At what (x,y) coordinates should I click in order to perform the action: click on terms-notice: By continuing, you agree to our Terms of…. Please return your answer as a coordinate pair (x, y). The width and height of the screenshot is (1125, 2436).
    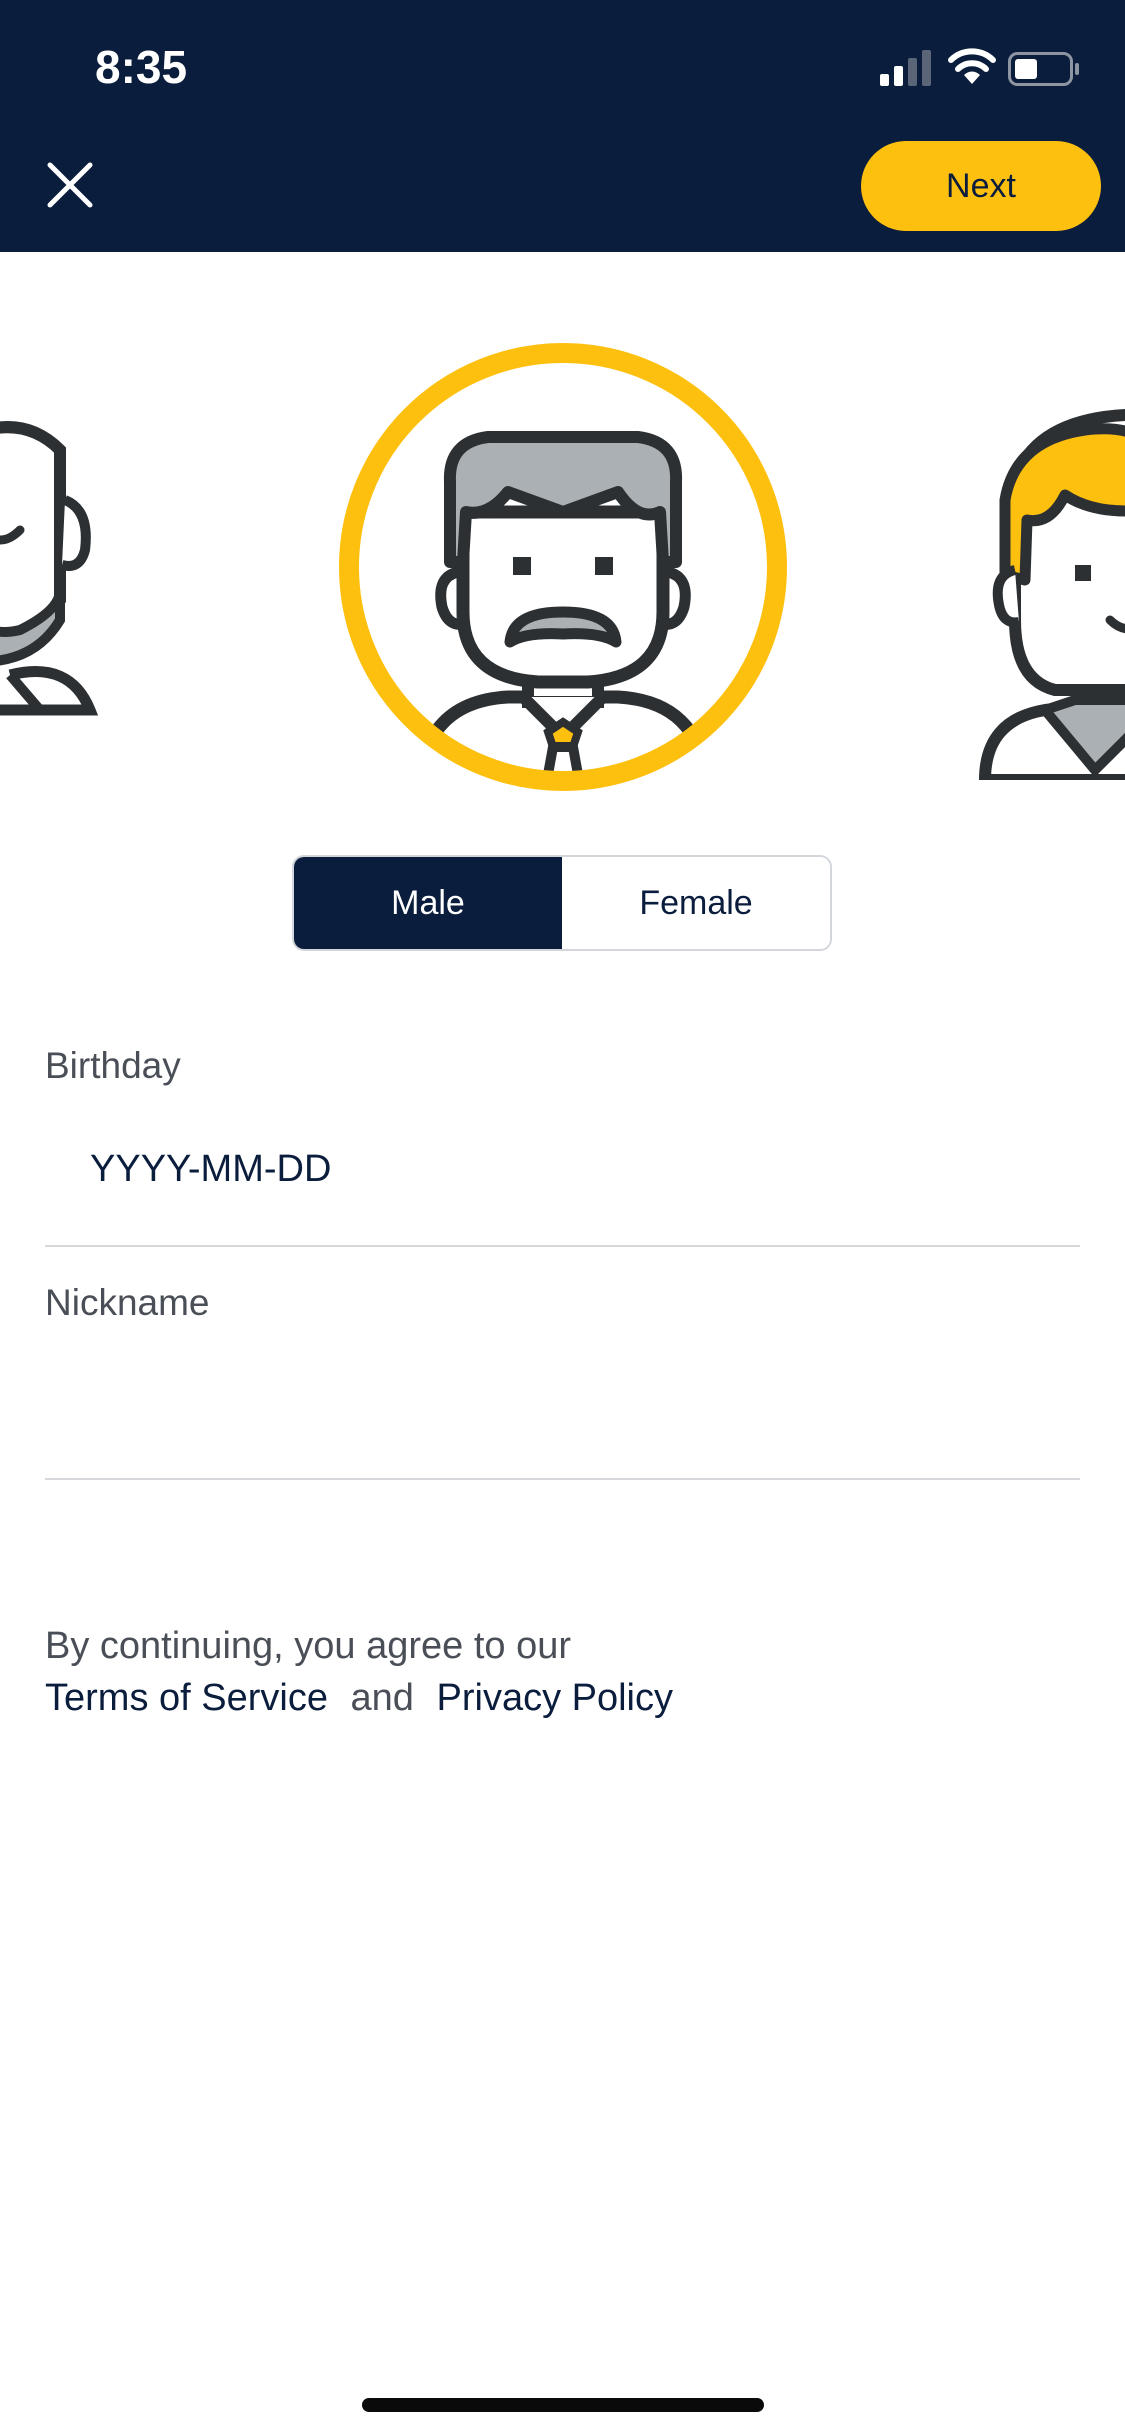
    Looking at the image, I should click on (359, 1672).